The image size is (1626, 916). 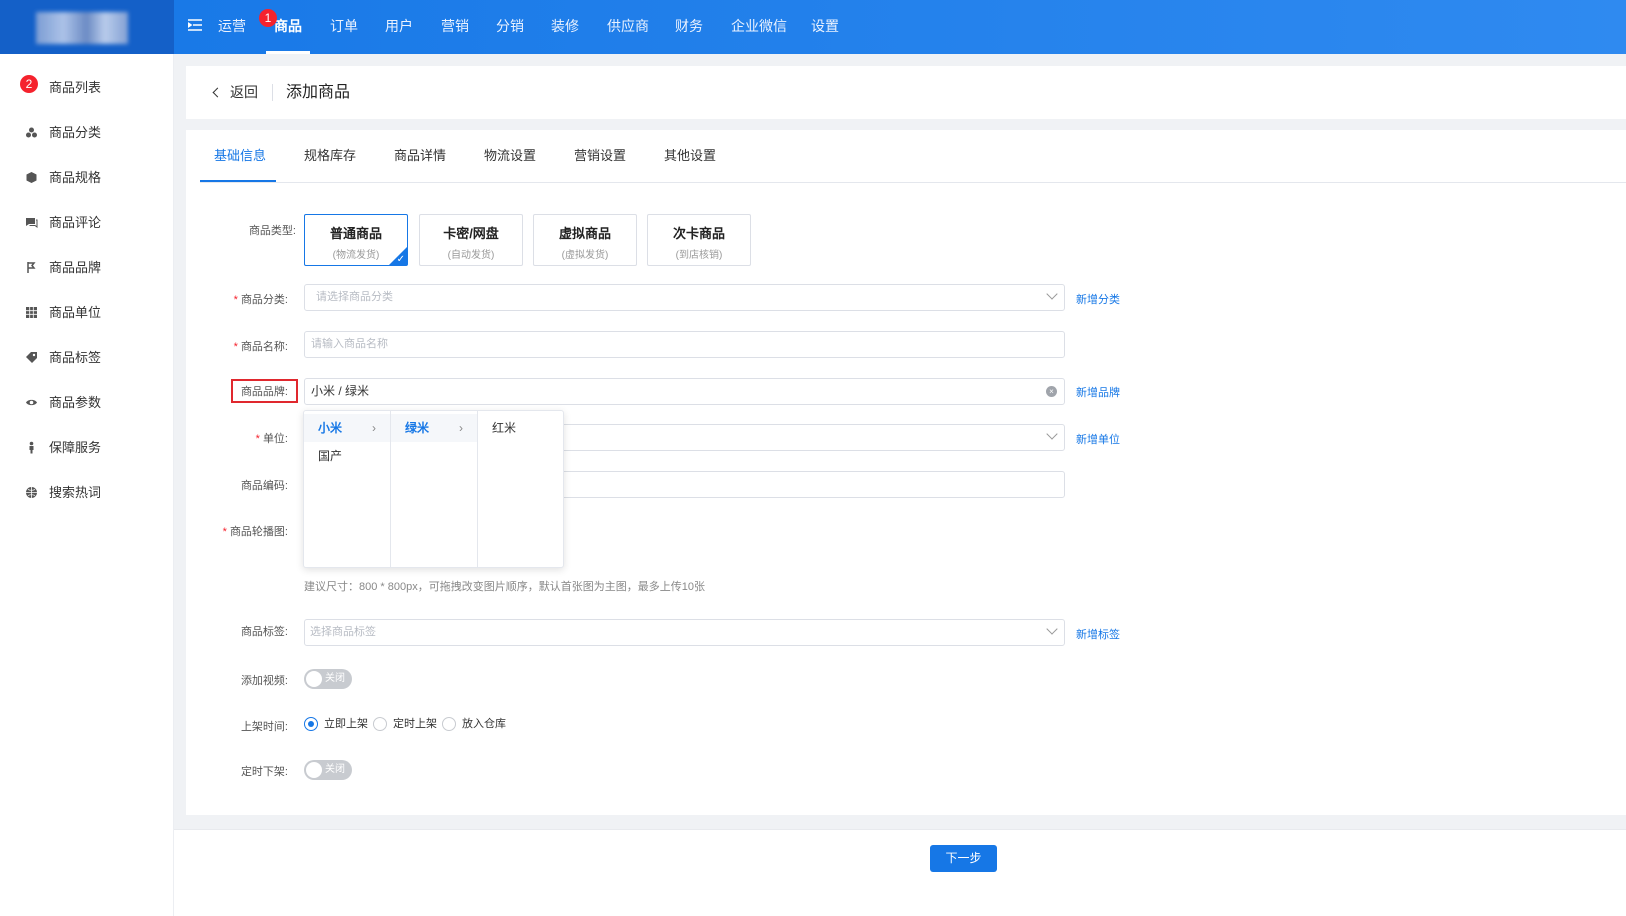 I want to click on tag-icon, so click(x=31, y=357).